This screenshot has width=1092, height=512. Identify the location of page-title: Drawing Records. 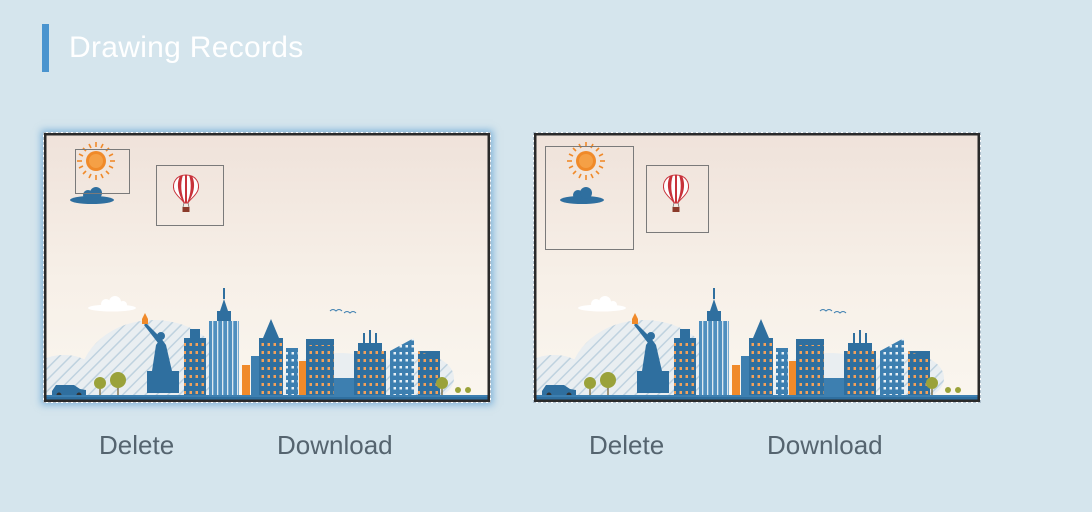
(186, 47).